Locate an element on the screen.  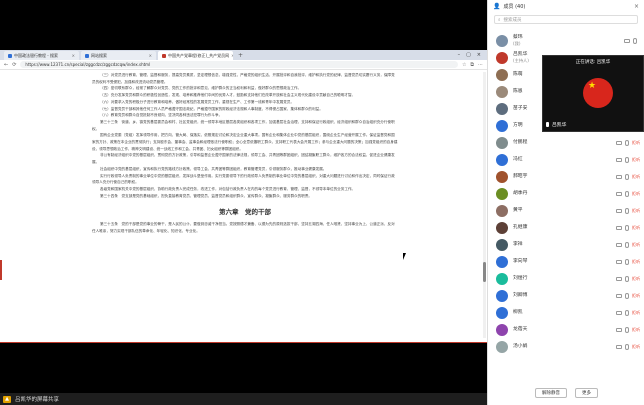
member-name: 陈萌 is located at coordinates (518, 74).